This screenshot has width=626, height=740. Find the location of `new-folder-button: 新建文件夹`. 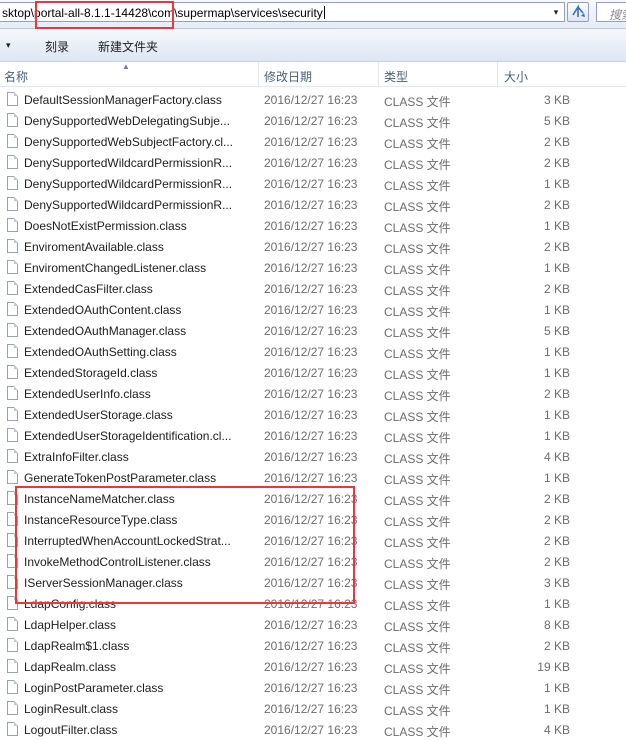

new-folder-button: 新建文件夹 is located at coordinates (128, 46).